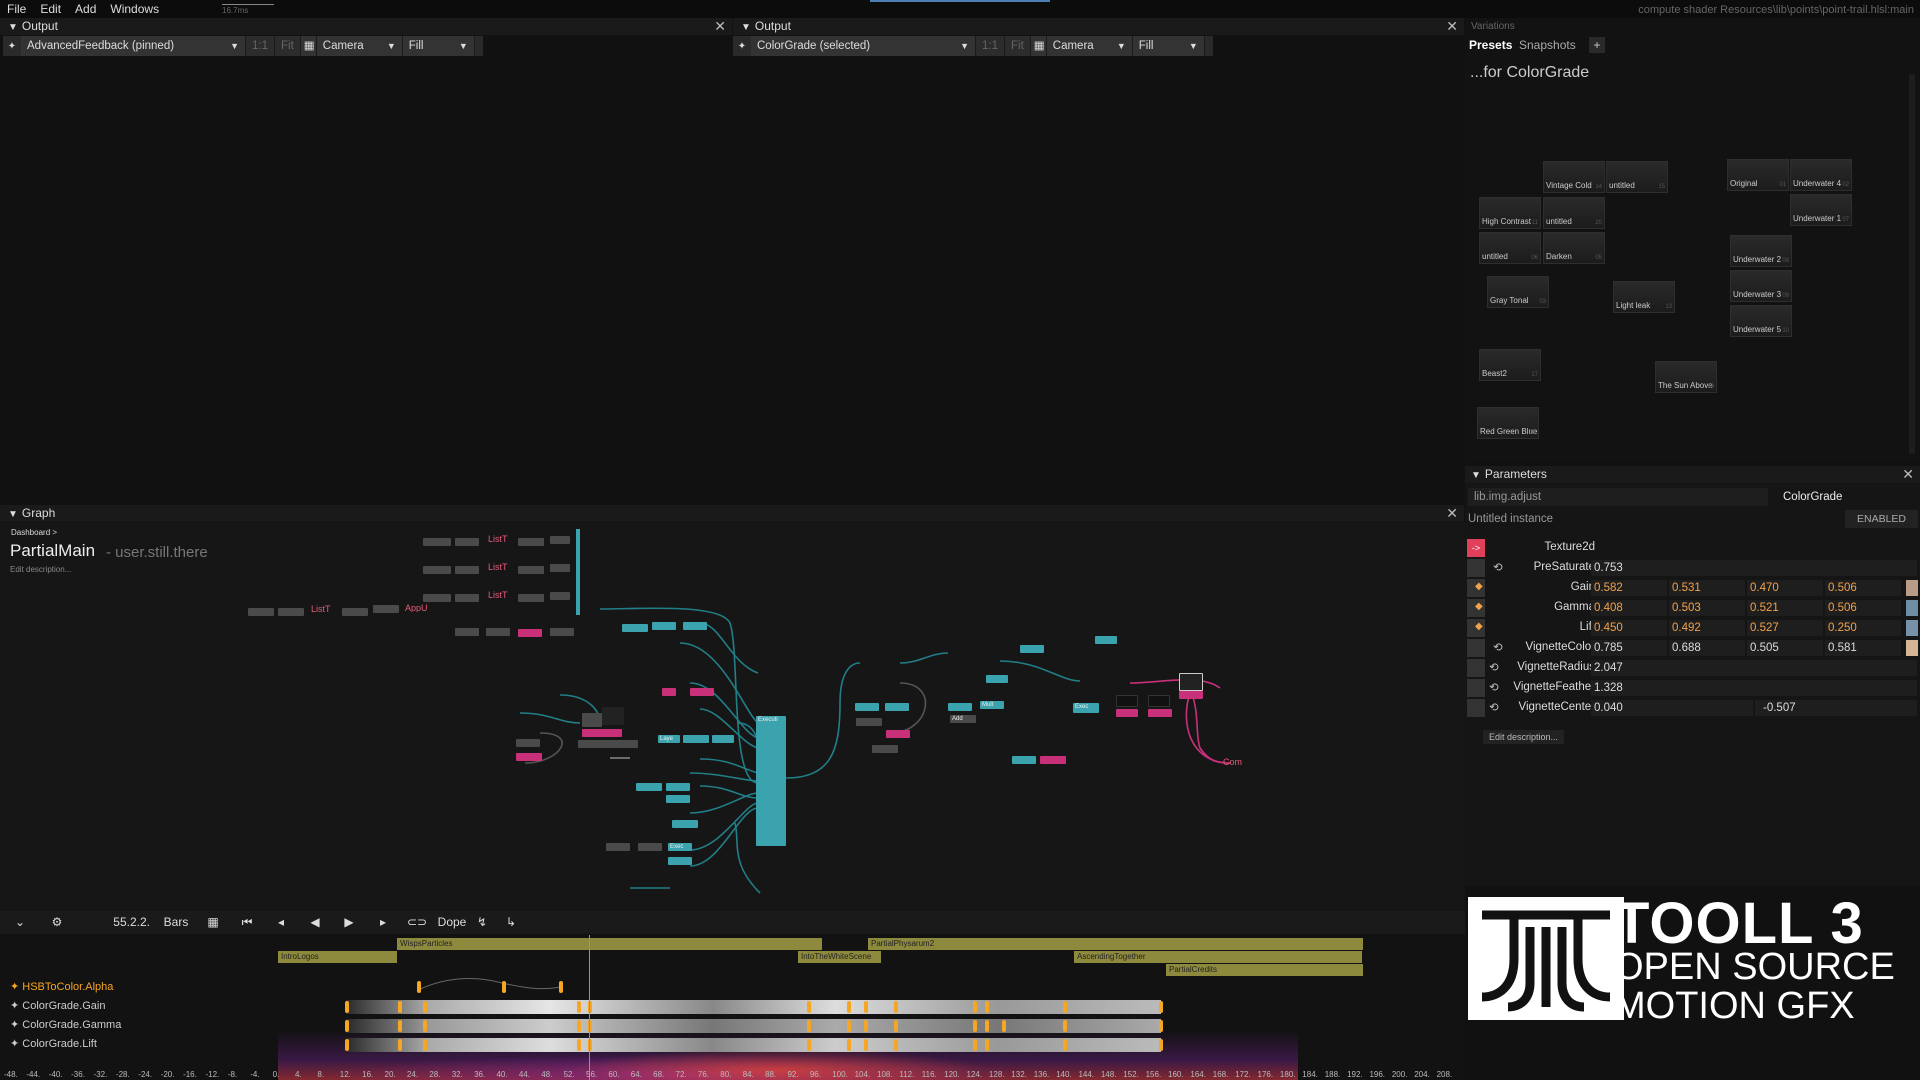 This screenshot has width=1920, height=1080. Describe the element at coordinates (438, 46) in the screenshot. I see `fill-dropdown: Fill ▼` at that location.